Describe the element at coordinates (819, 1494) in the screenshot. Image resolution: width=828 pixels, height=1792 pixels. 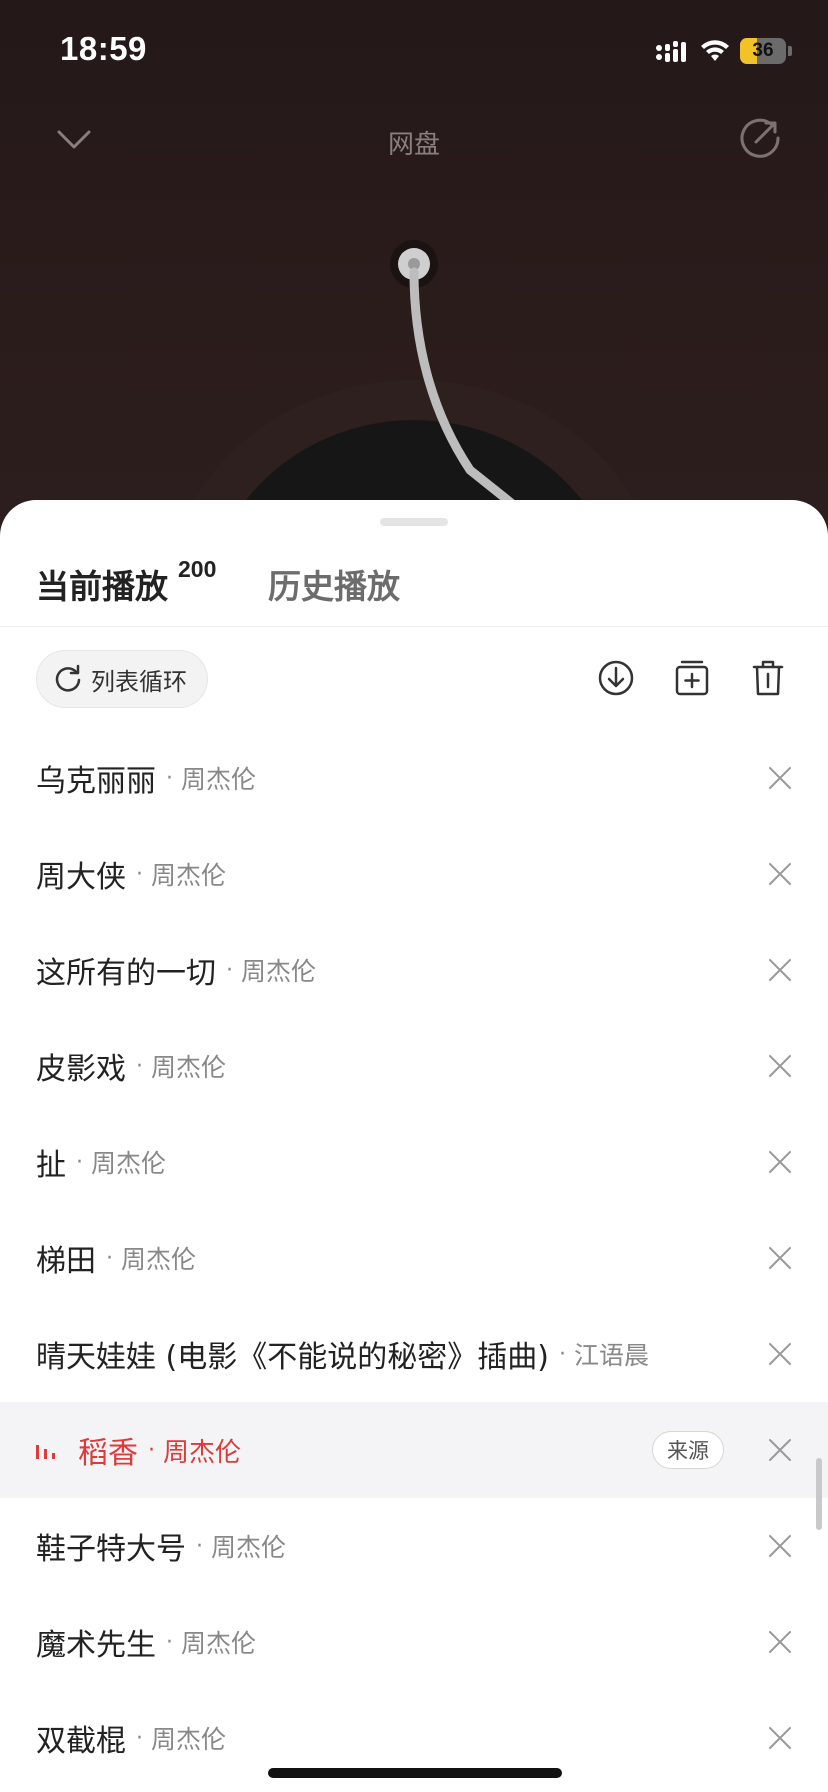
I see `scrollbar` at that location.